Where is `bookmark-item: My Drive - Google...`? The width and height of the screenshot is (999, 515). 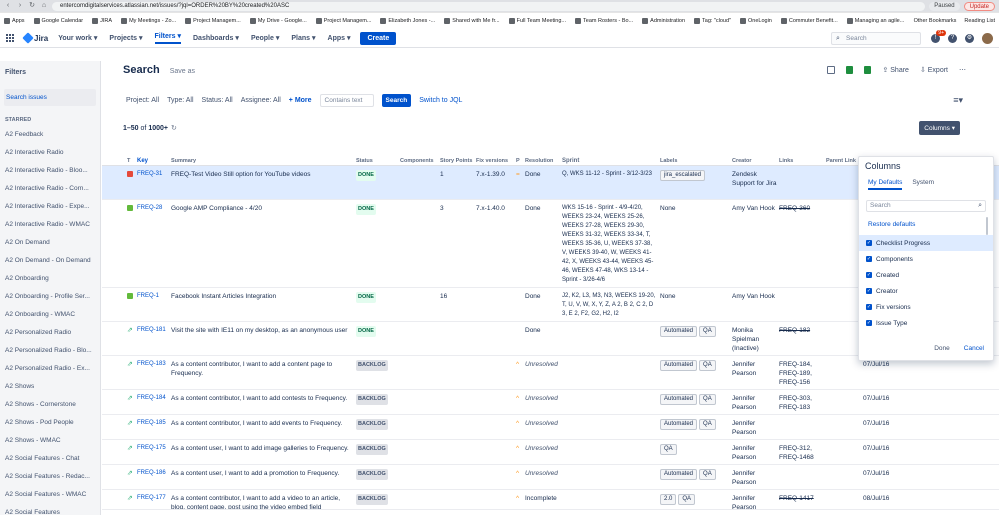
bookmark-item: My Drive - Google... is located at coordinates (278, 21).